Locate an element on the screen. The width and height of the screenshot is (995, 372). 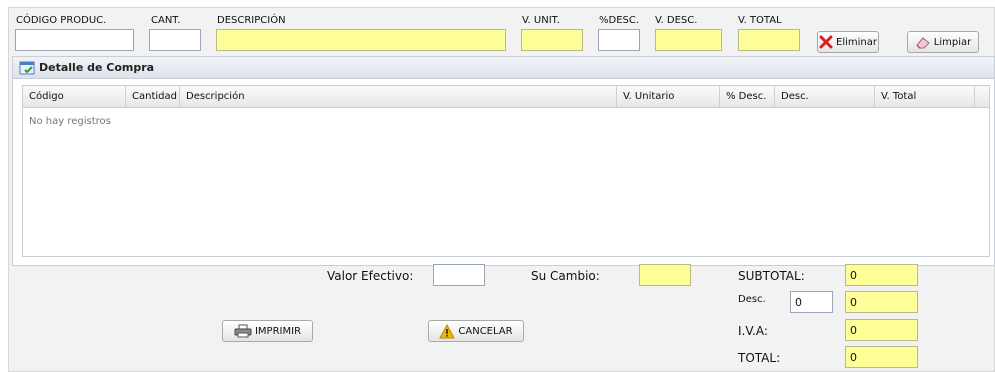
valor-unitario-label: V. UNIT. is located at coordinates (541, 20).